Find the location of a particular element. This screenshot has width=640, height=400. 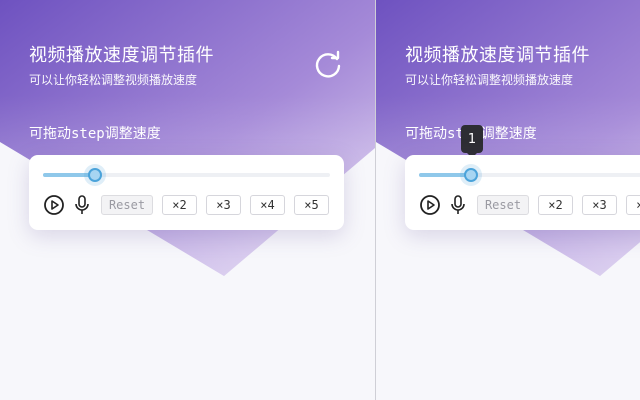

refresh-icon is located at coordinates (328, 65).